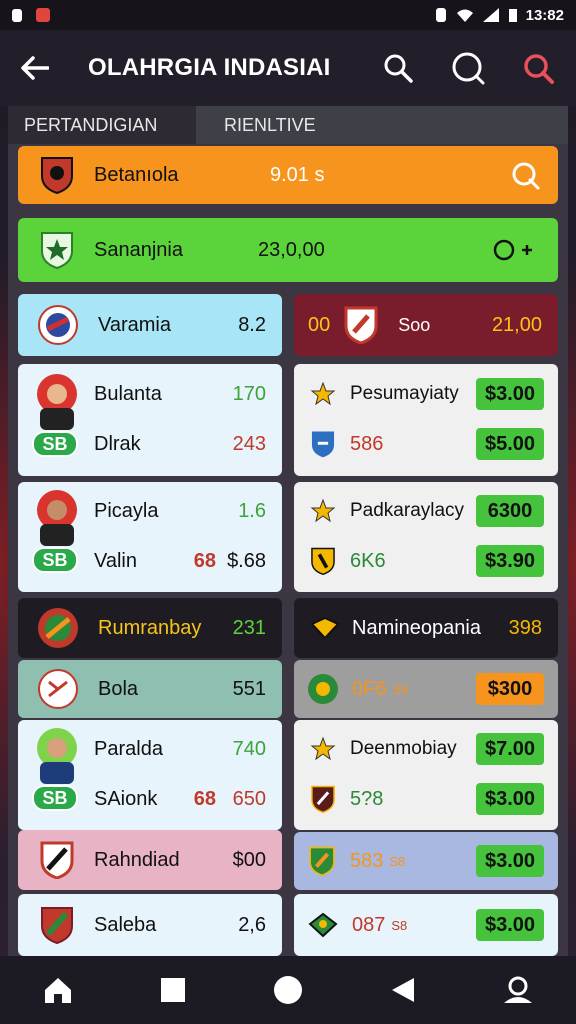 The image size is (576, 1024). I want to click on nav-back-button, so click(403, 990).